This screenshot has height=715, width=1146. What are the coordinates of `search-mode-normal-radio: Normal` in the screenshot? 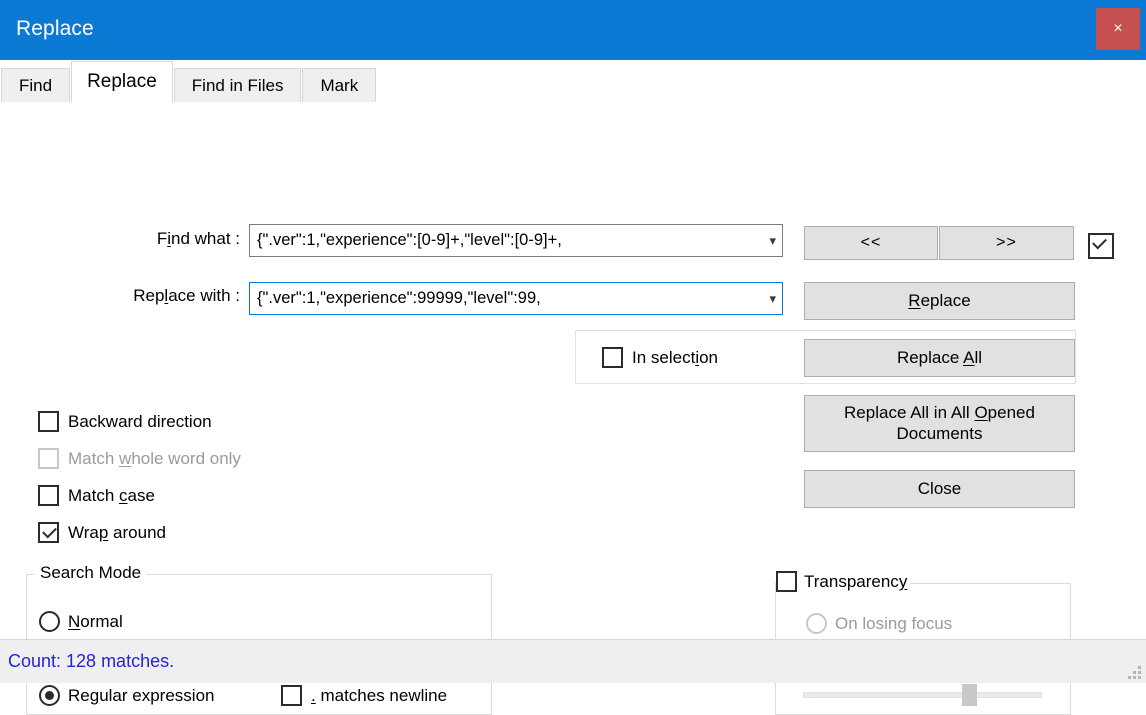 It's located at (81, 621).